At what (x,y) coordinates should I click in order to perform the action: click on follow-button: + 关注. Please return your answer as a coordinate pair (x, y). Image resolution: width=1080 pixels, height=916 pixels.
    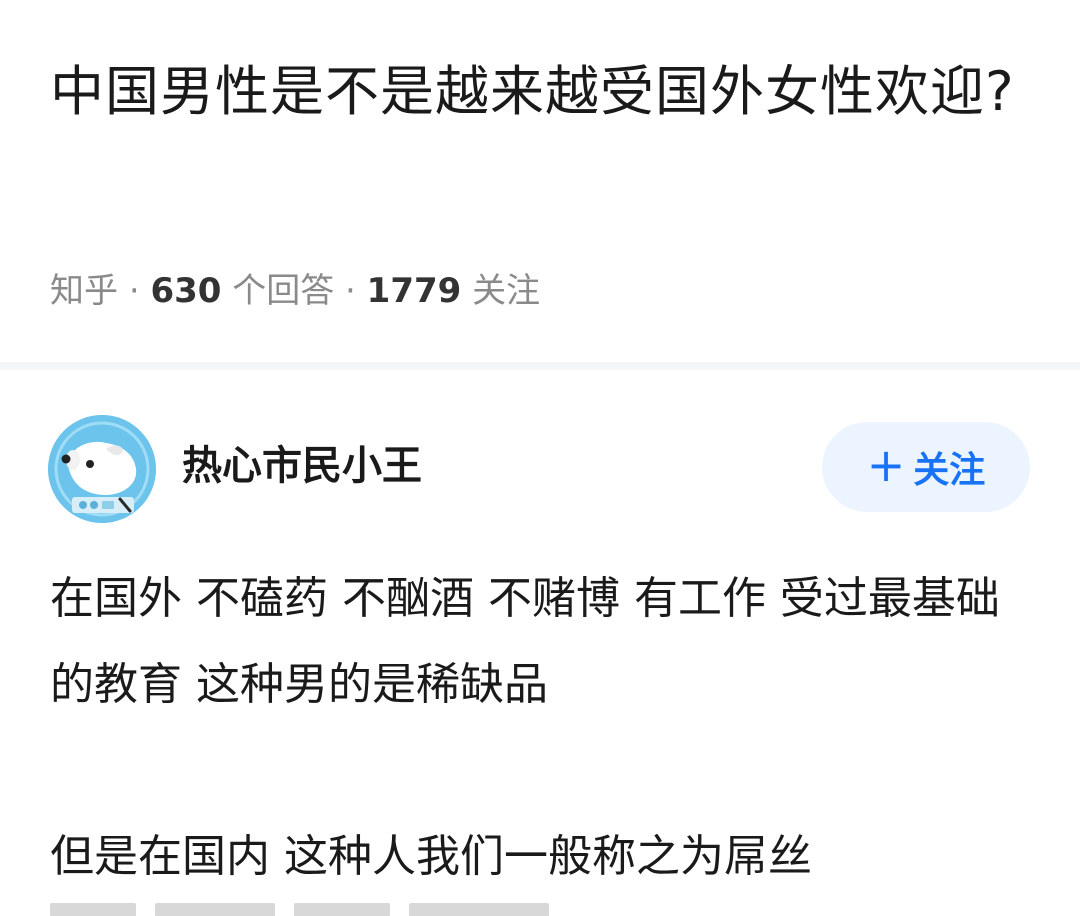
    Looking at the image, I should click on (926, 467).